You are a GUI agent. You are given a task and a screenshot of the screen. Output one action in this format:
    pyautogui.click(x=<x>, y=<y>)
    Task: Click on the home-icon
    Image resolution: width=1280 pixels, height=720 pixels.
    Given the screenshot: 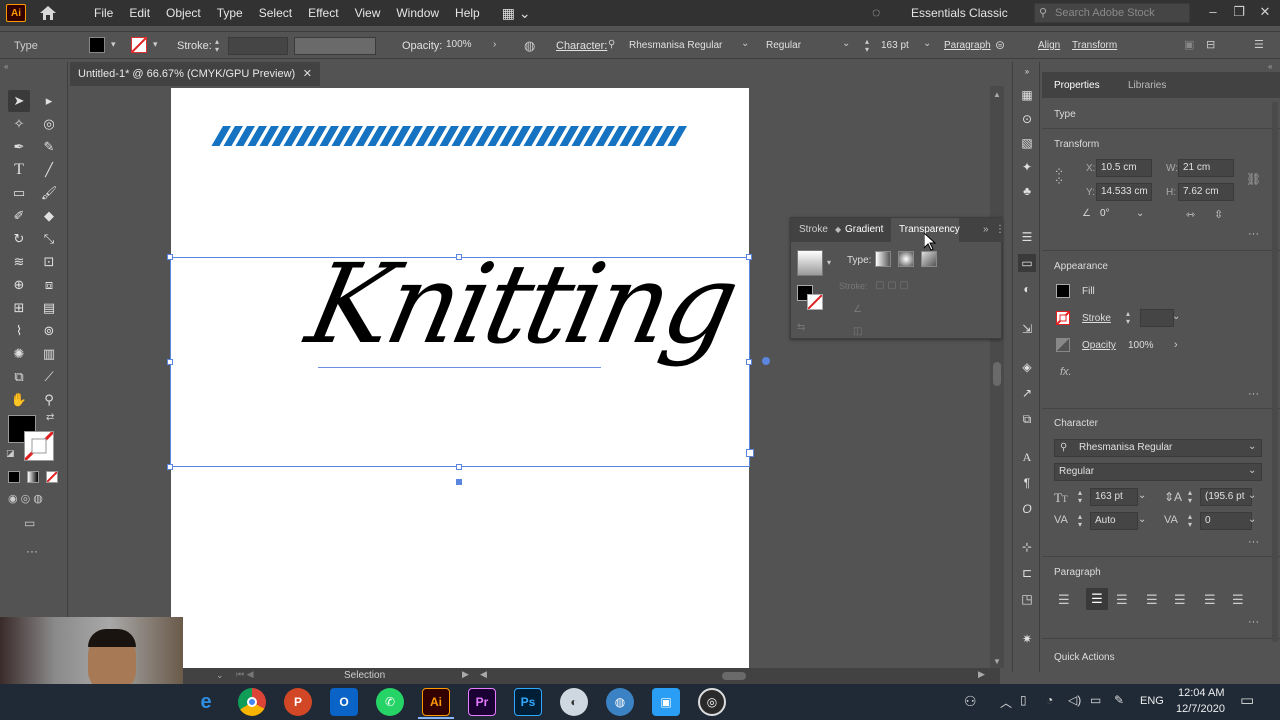 What is the action you would take?
    pyautogui.click(x=48, y=13)
    